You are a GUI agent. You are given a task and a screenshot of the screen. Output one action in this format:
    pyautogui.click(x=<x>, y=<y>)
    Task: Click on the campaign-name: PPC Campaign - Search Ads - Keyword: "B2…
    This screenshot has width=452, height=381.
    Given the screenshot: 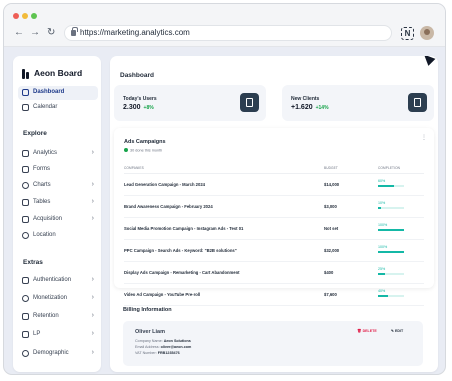 What is the action you would take?
    pyautogui.click(x=180, y=250)
    